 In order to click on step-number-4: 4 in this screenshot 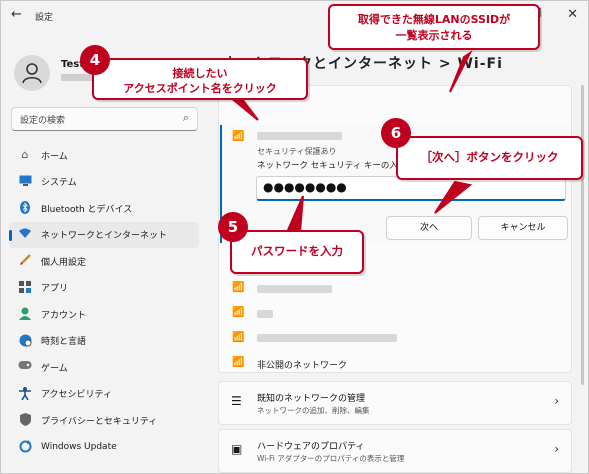, I will do `click(95, 60)`.